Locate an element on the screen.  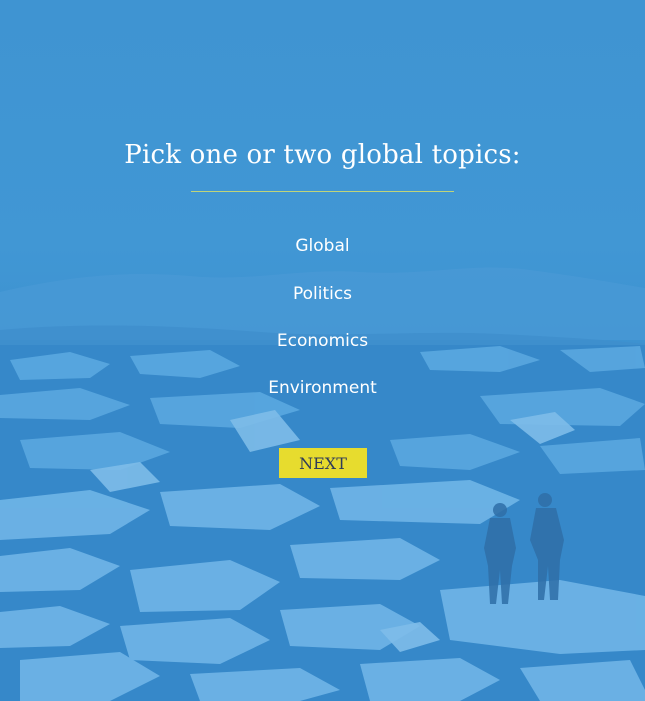
topic-politics: Politics is located at coordinates (322, 294).